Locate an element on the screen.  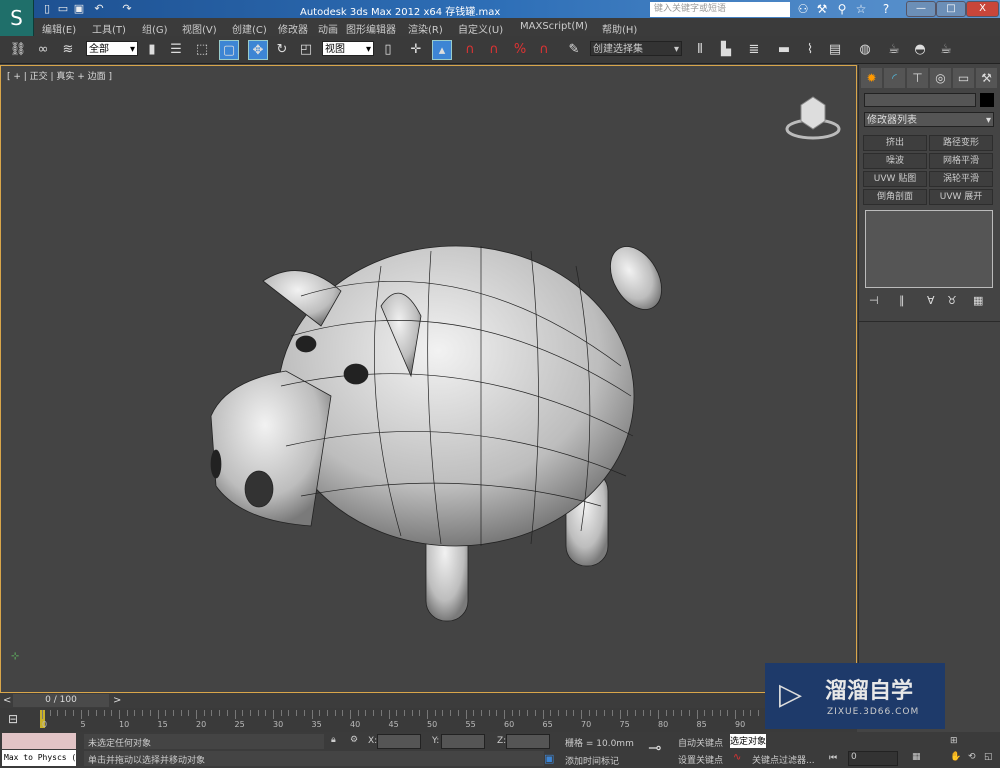
selection-filter-dropdown: 全部 is located at coordinates (112, 49).